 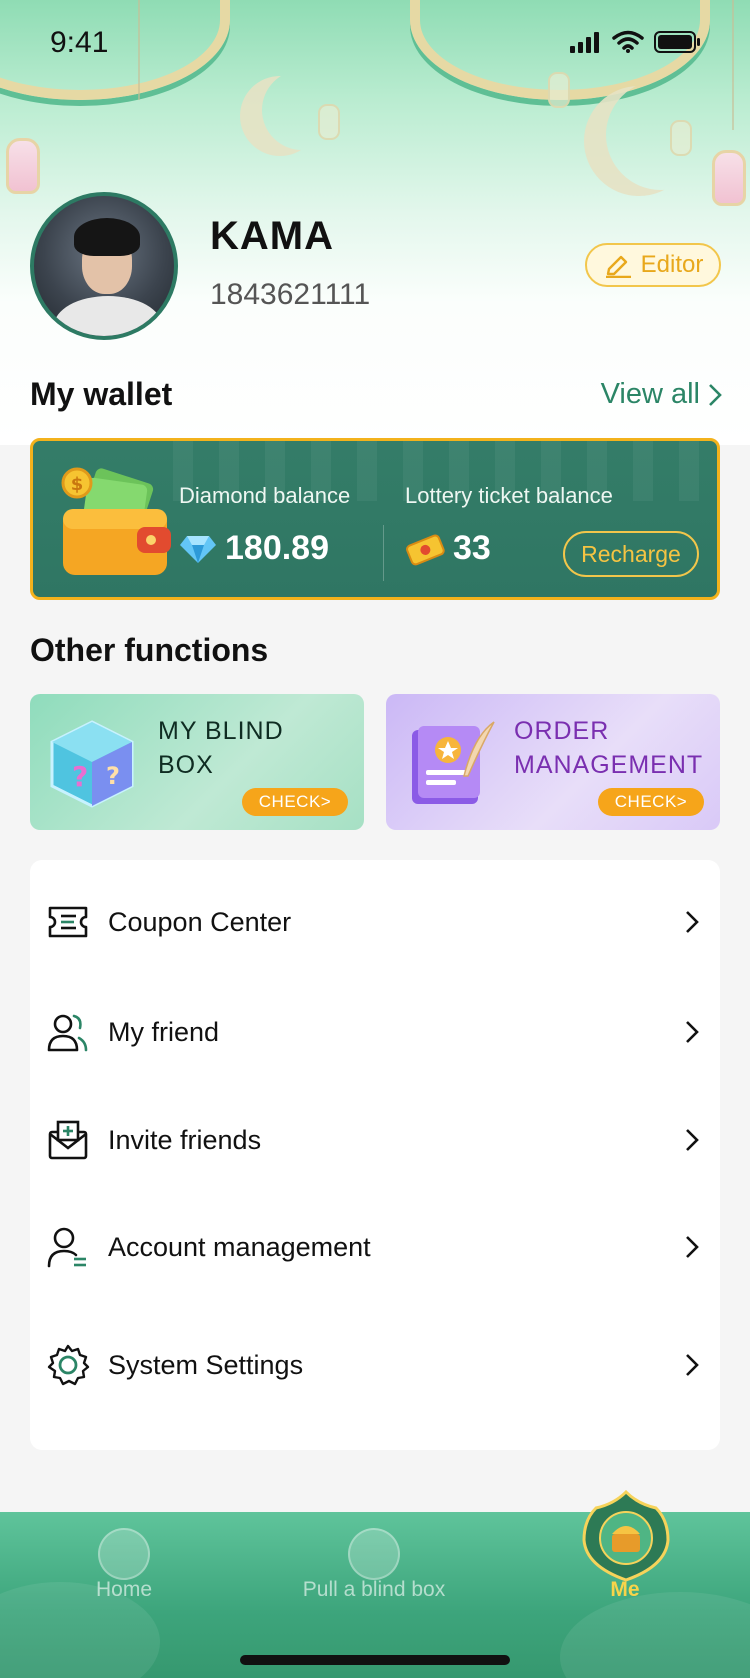 I want to click on lottery-balance: 33, so click(x=448, y=548).